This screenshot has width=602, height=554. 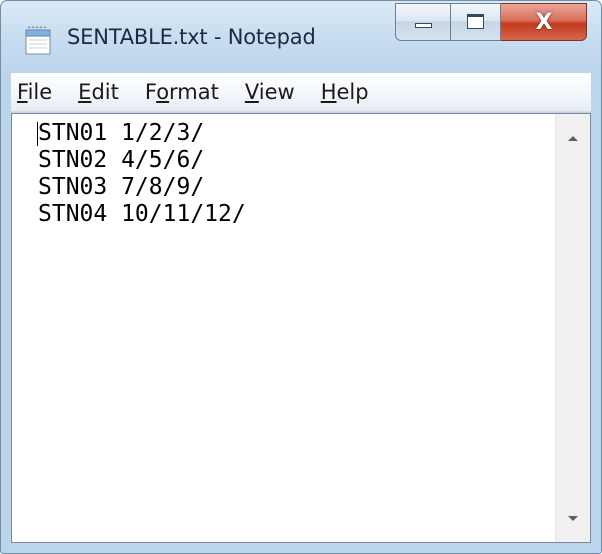 I want to click on menu-view-accesskey: V, so click(x=251, y=92).